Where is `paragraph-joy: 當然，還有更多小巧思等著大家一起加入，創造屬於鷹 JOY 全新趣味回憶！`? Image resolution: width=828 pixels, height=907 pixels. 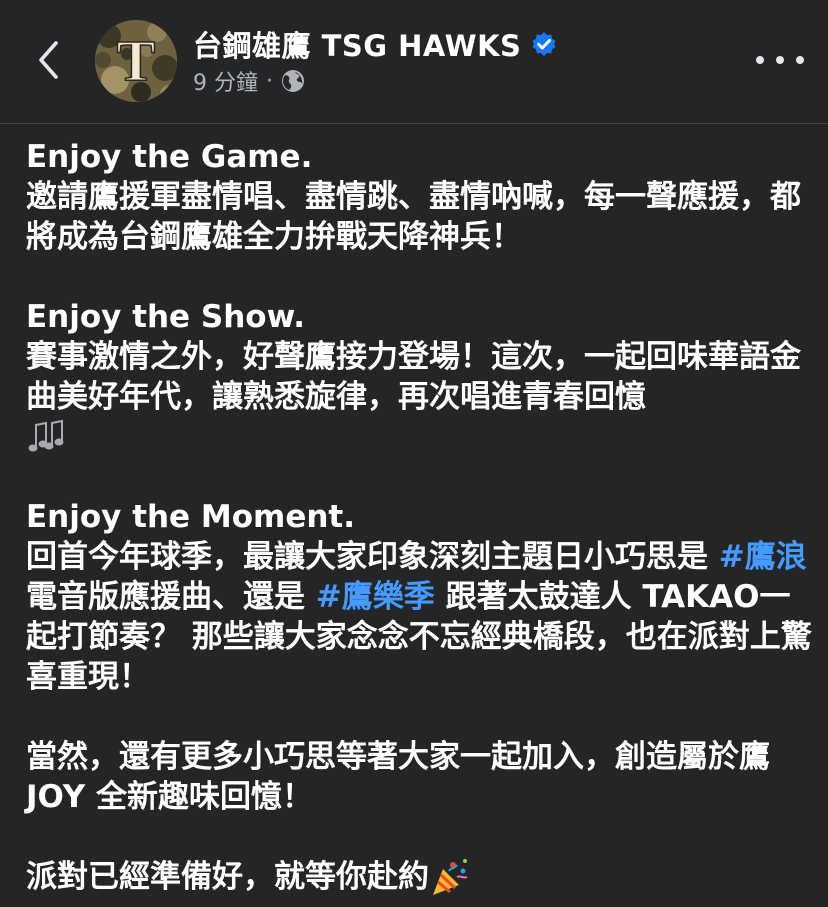
paragraph-joy: 當然，還有更多小巧思等著大家一起加入，創造屬於鷹 JOY 全新趣味回憶！ is located at coordinates (398, 777).